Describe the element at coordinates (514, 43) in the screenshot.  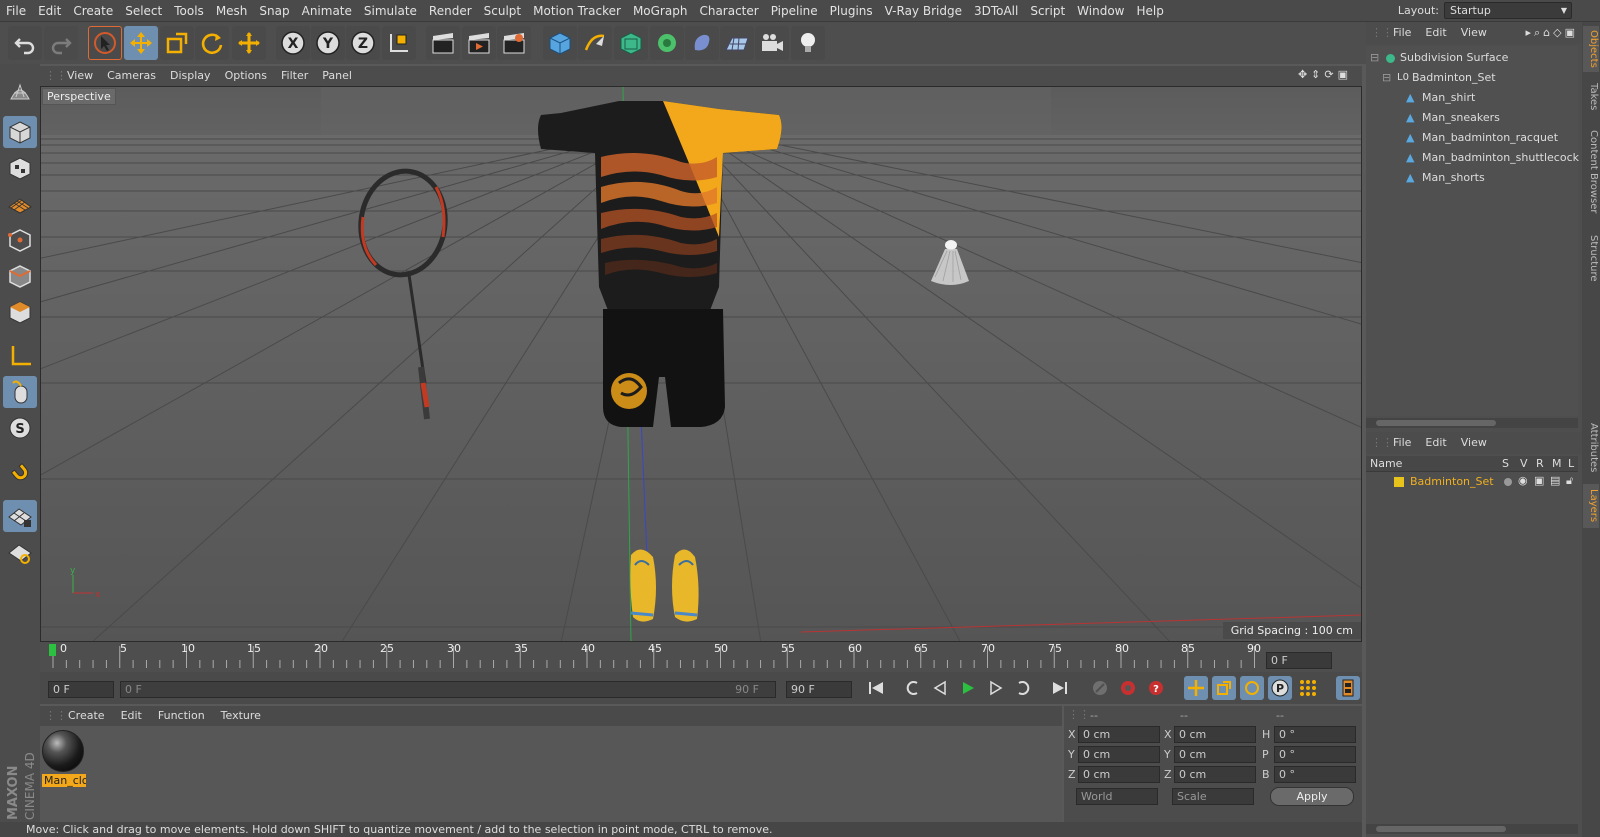
I see `render-settings-button` at that location.